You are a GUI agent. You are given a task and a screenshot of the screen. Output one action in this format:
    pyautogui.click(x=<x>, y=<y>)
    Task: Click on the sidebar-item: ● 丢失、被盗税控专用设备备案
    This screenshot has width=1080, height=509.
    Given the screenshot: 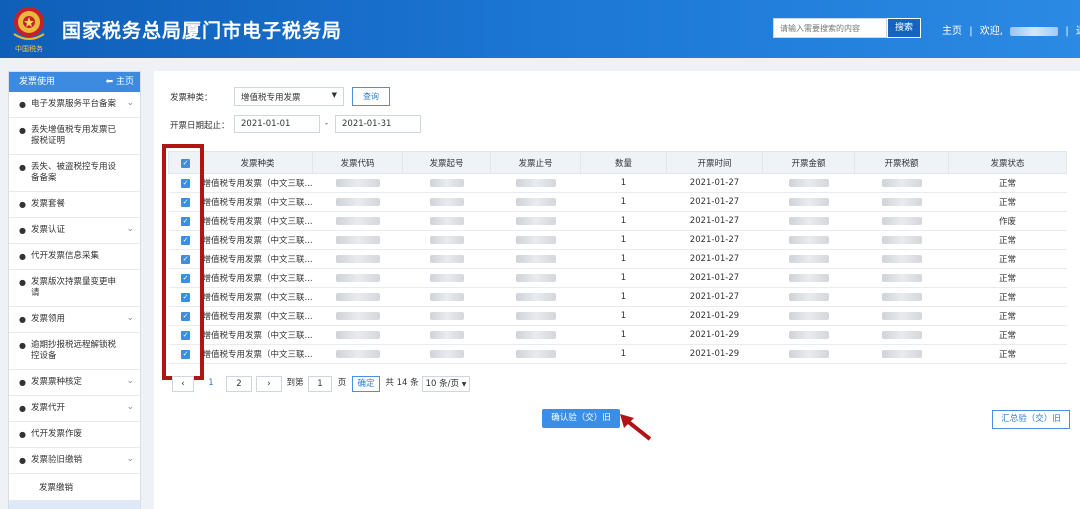 What is the action you would take?
    pyautogui.click(x=74, y=173)
    